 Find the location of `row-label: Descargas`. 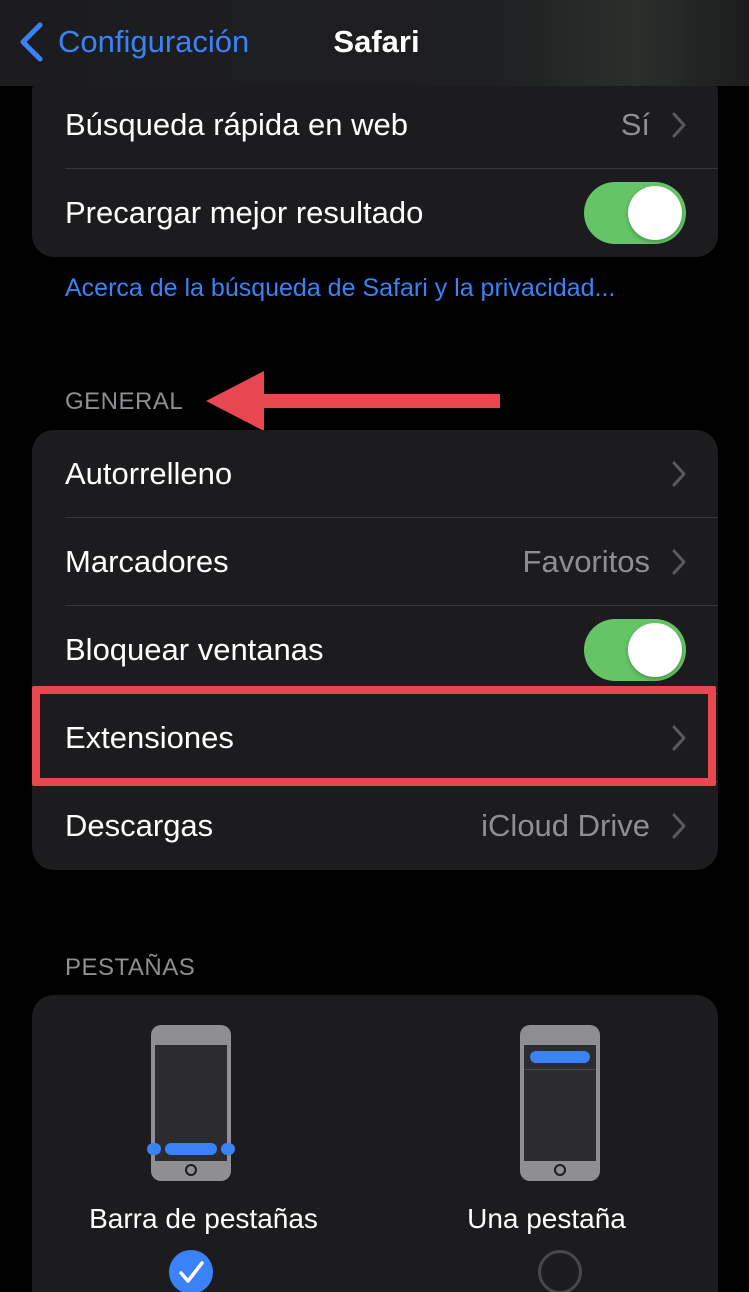

row-label: Descargas is located at coordinates (139, 825).